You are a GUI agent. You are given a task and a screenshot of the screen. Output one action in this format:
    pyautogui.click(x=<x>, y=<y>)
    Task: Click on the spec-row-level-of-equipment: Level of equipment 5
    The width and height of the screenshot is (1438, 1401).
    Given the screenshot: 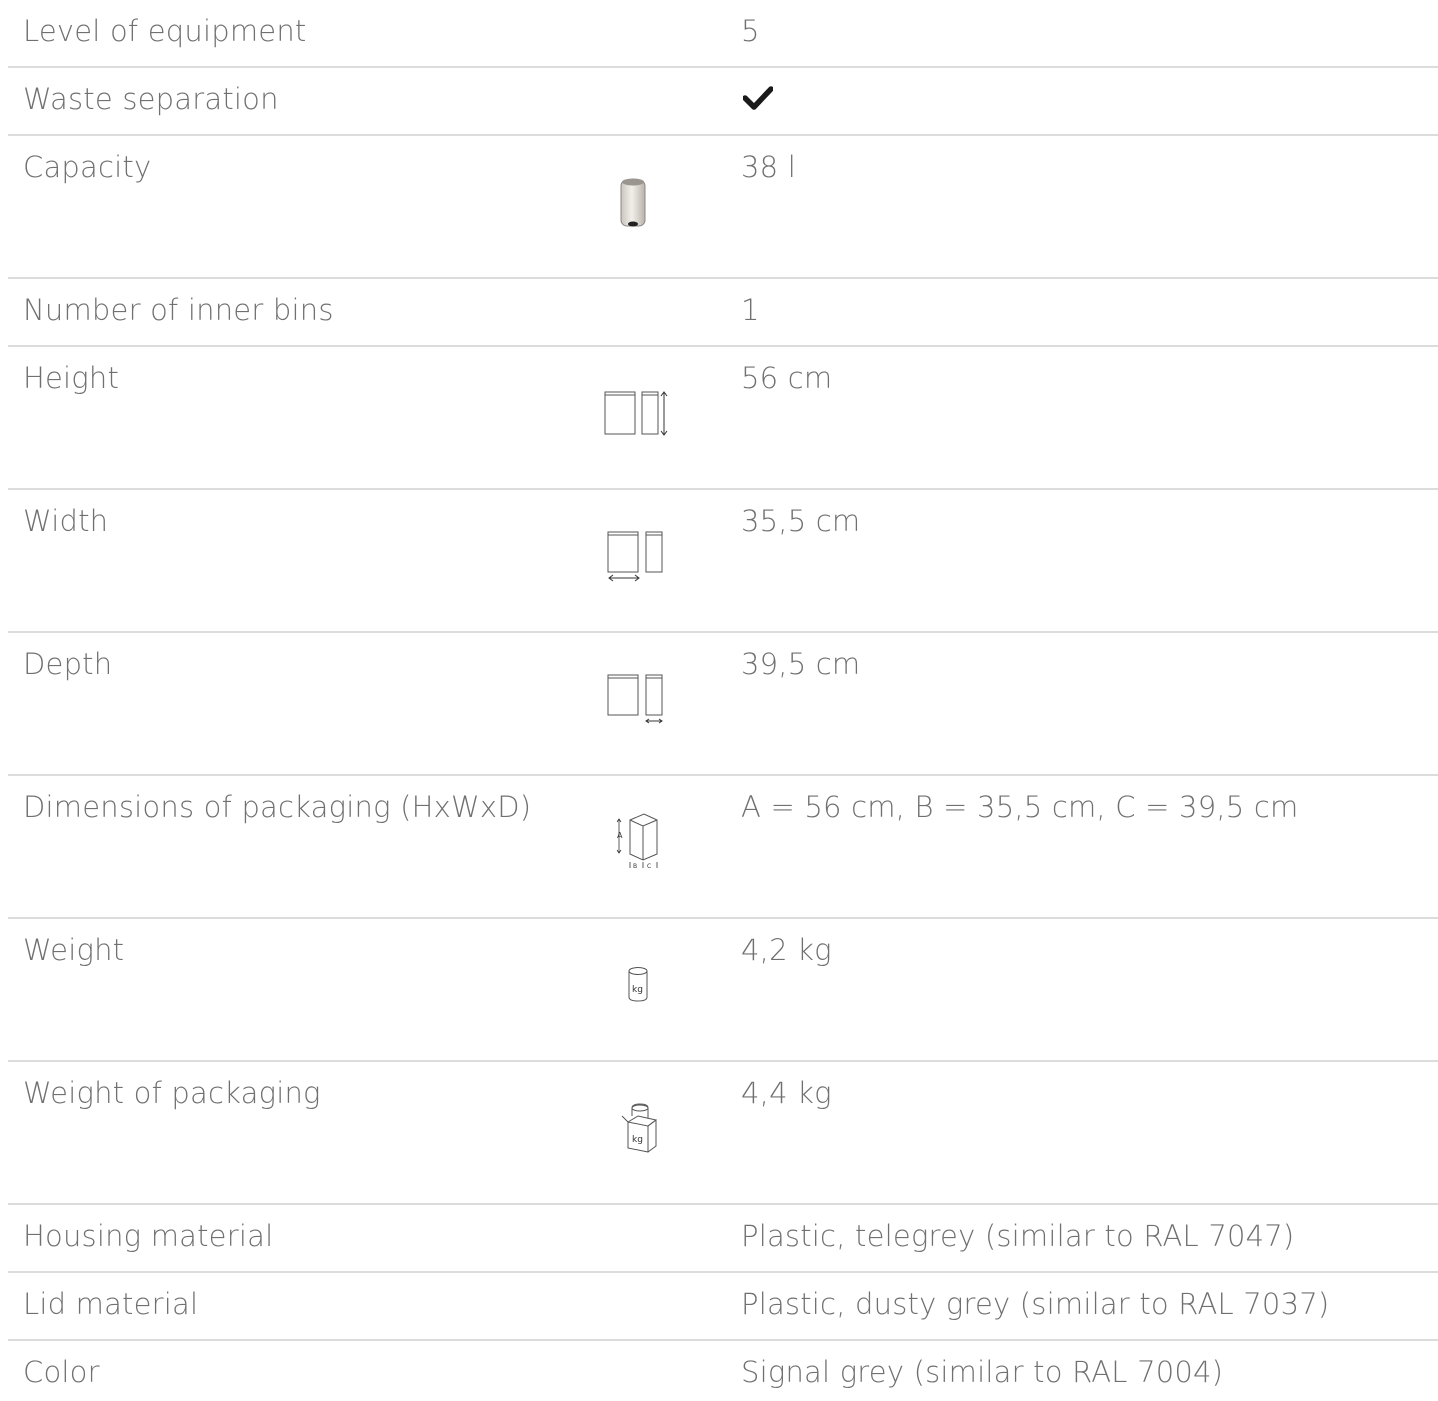 What is the action you would take?
    pyautogui.click(x=723, y=34)
    